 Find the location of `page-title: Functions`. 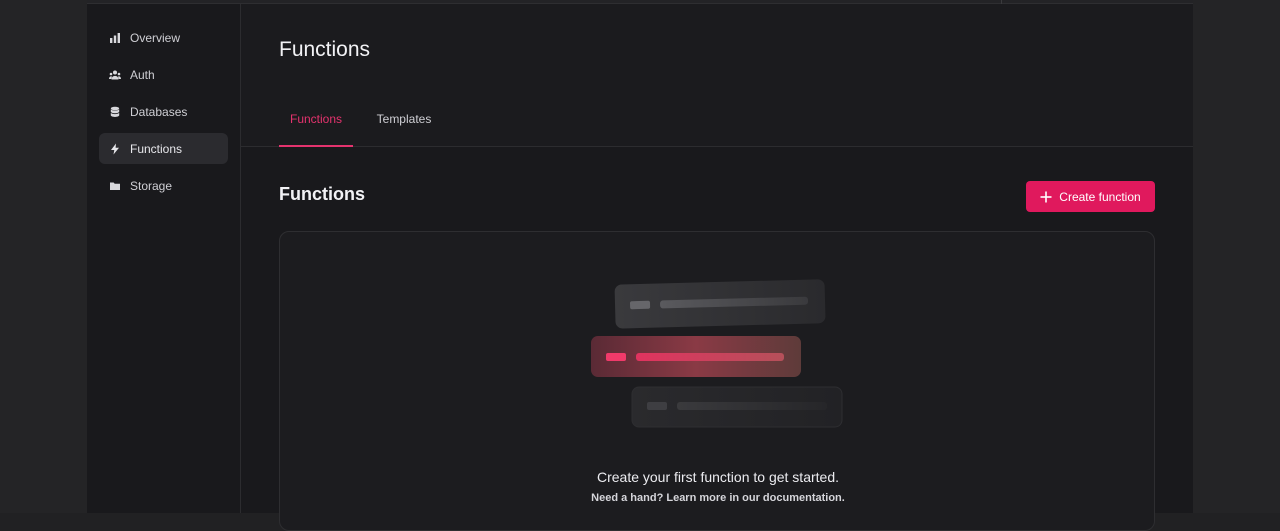

page-title: Functions is located at coordinates (325, 49).